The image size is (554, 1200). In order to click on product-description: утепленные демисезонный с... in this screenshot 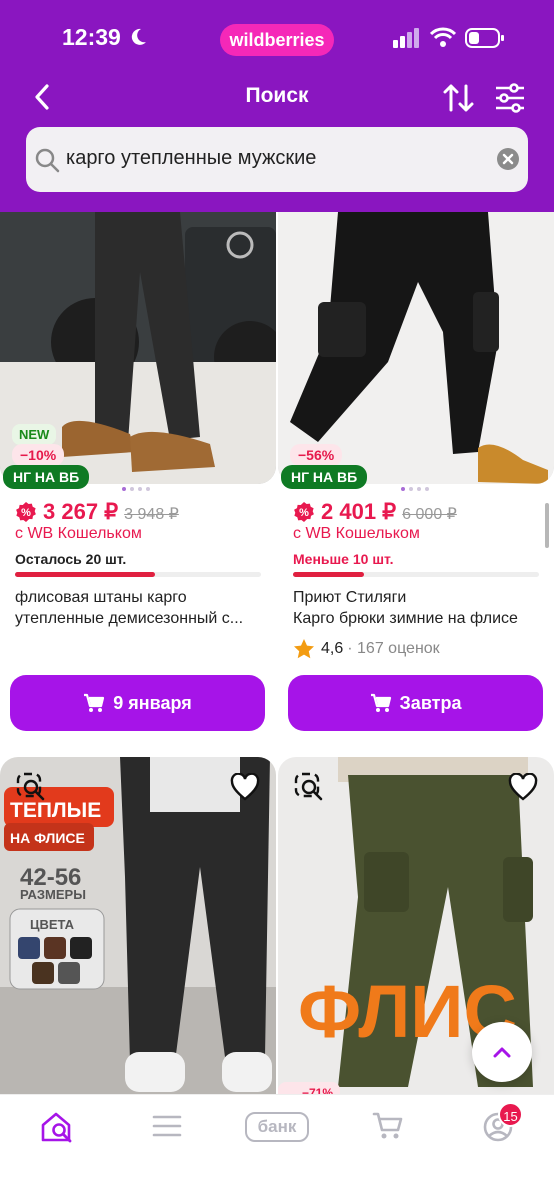, I will do `click(129, 619)`.